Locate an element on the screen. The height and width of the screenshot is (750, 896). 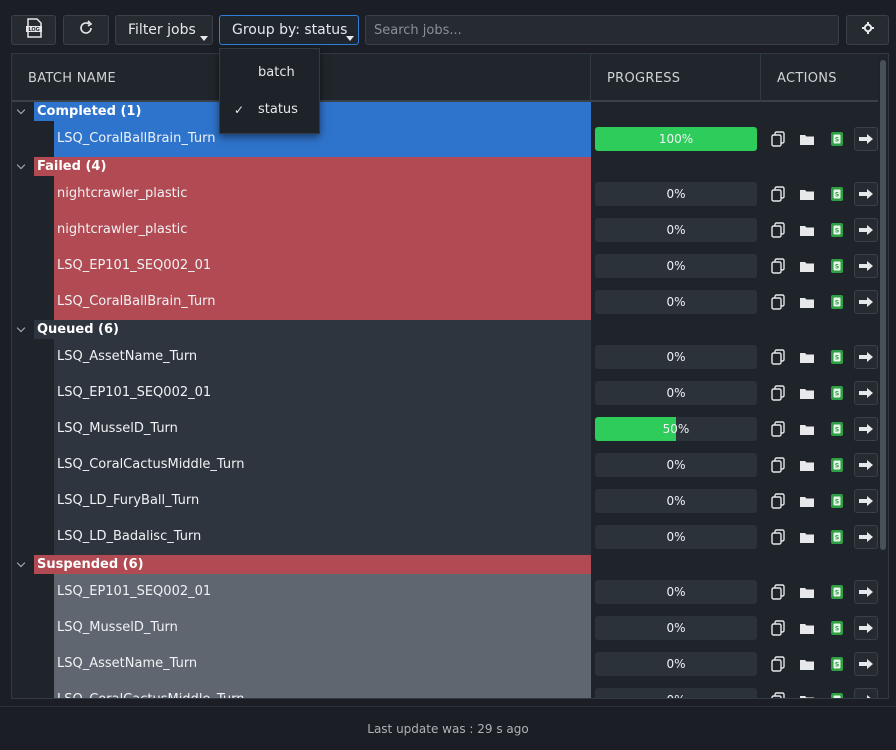
table-row: LSQ_CoralBallBrain_Turn 100% S is located at coordinates (446, 139).